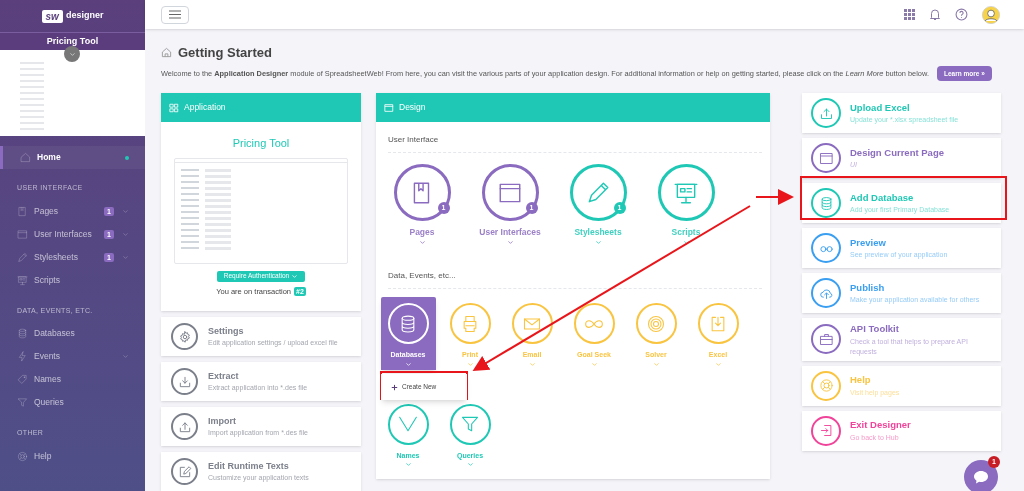  What do you see at coordinates (656, 323) in the screenshot?
I see `target-icon` at bounding box center [656, 323].